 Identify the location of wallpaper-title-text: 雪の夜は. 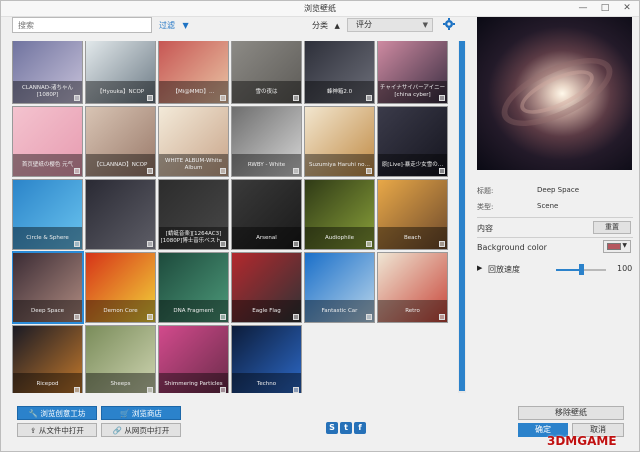
(266, 91).